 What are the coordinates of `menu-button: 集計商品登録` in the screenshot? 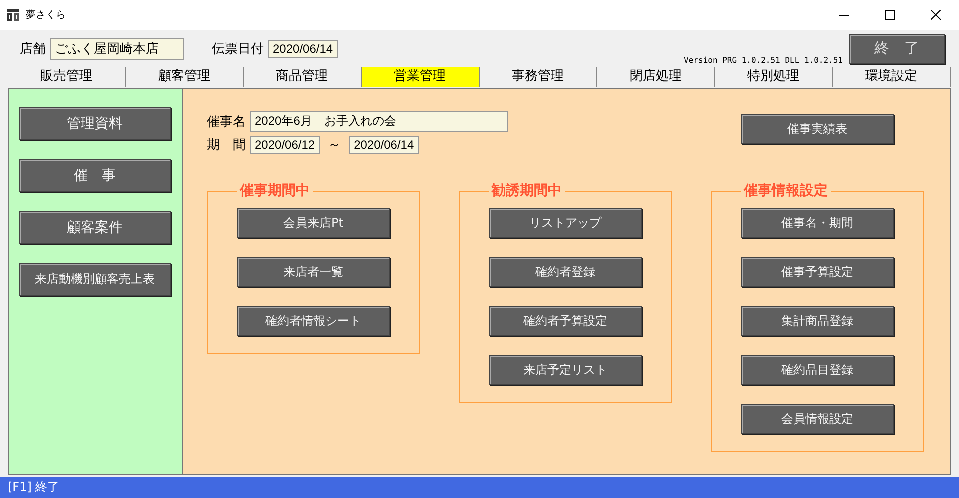 It's located at (817, 321).